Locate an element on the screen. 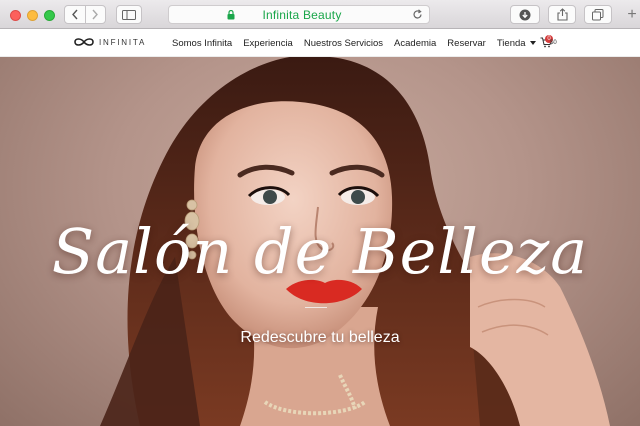 The image size is (640, 426). nav-tienda: Tienda is located at coordinates (516, 43).